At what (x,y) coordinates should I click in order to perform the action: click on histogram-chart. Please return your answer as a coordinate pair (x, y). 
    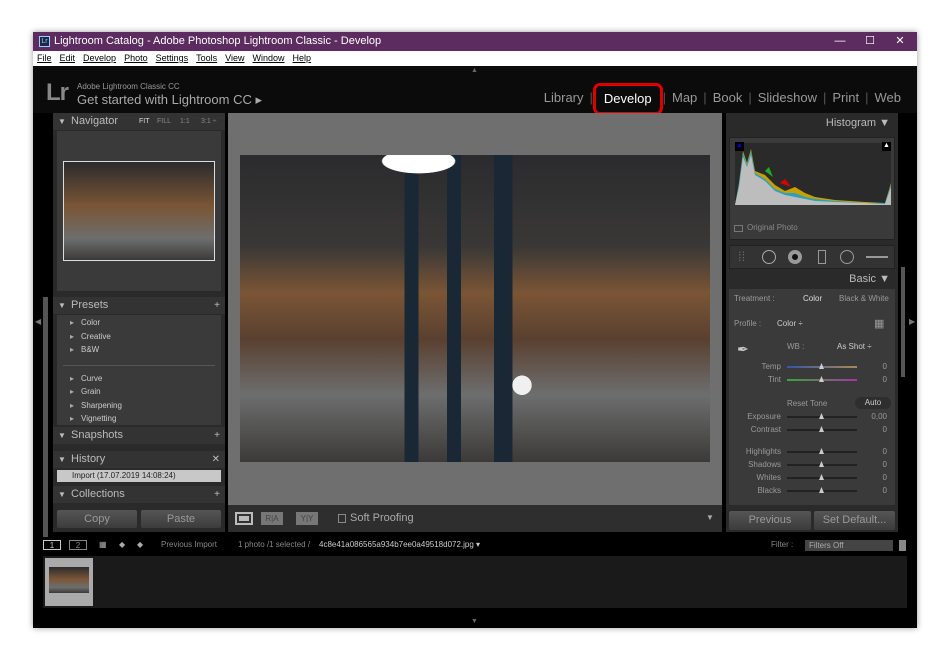
    Looking at the image, I should click on (813, 174).